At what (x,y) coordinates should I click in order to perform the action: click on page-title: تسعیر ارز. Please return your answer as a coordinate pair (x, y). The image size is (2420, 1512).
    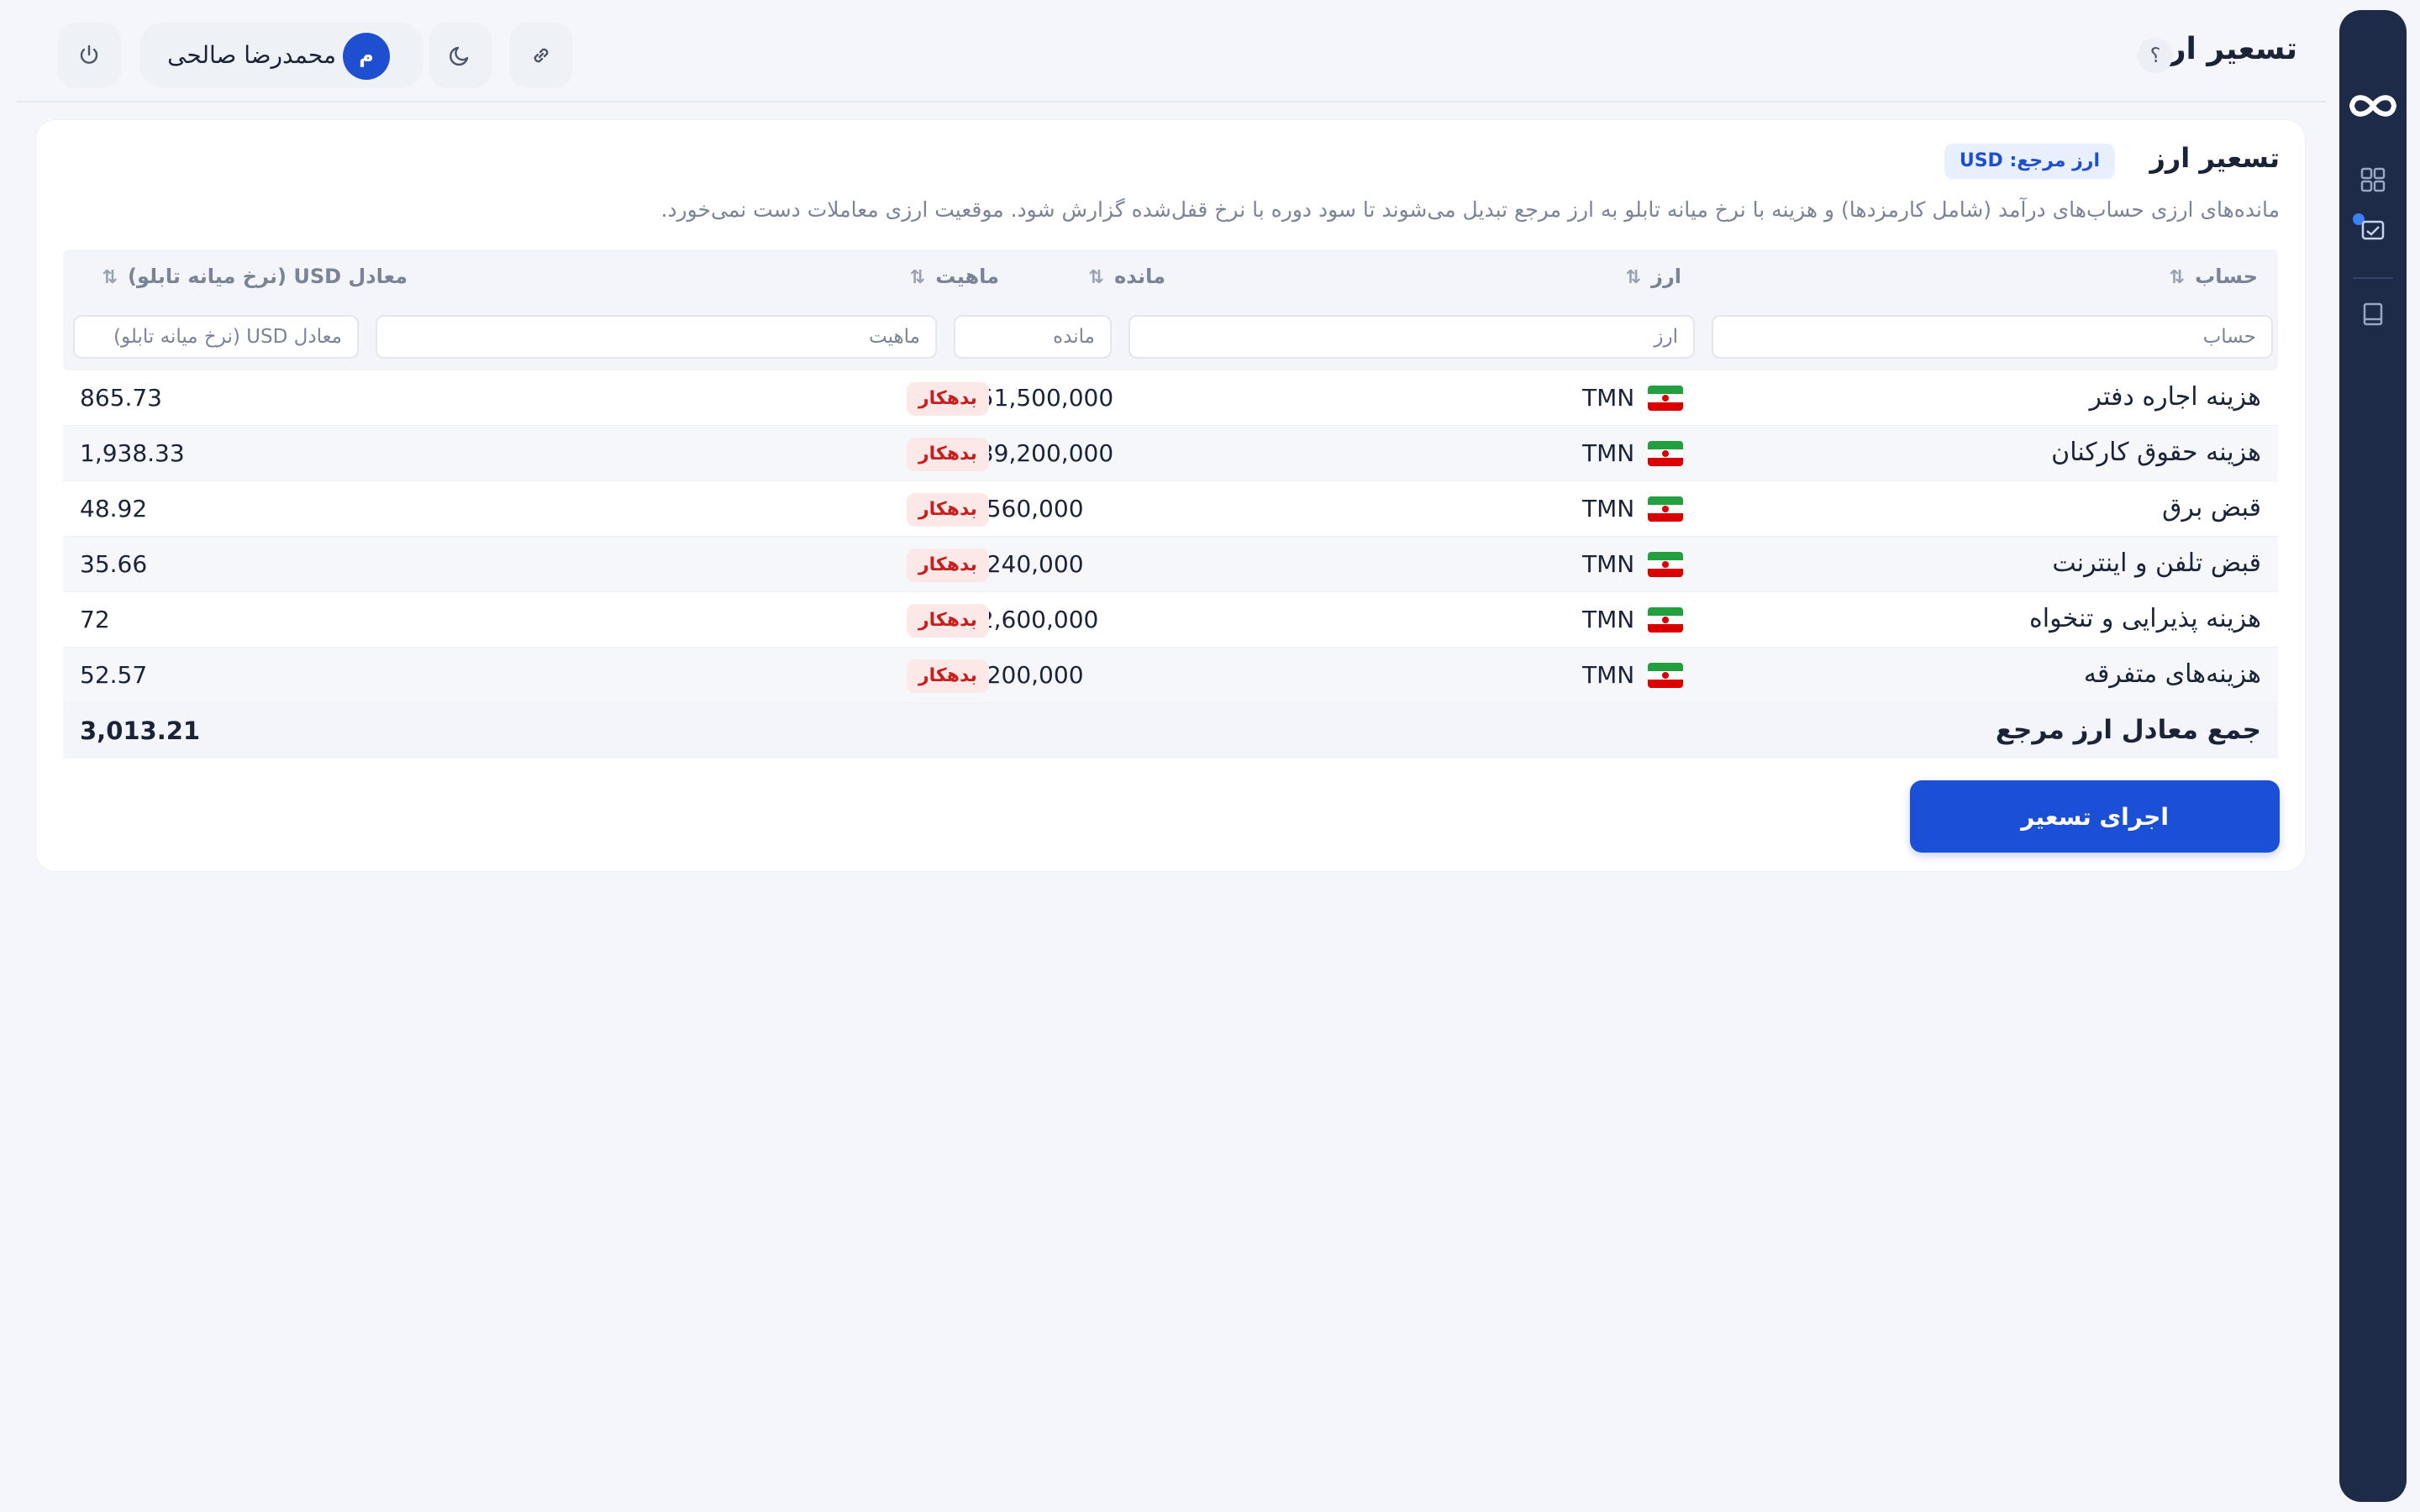
    Looking at the image, I should click on (2224, 49).